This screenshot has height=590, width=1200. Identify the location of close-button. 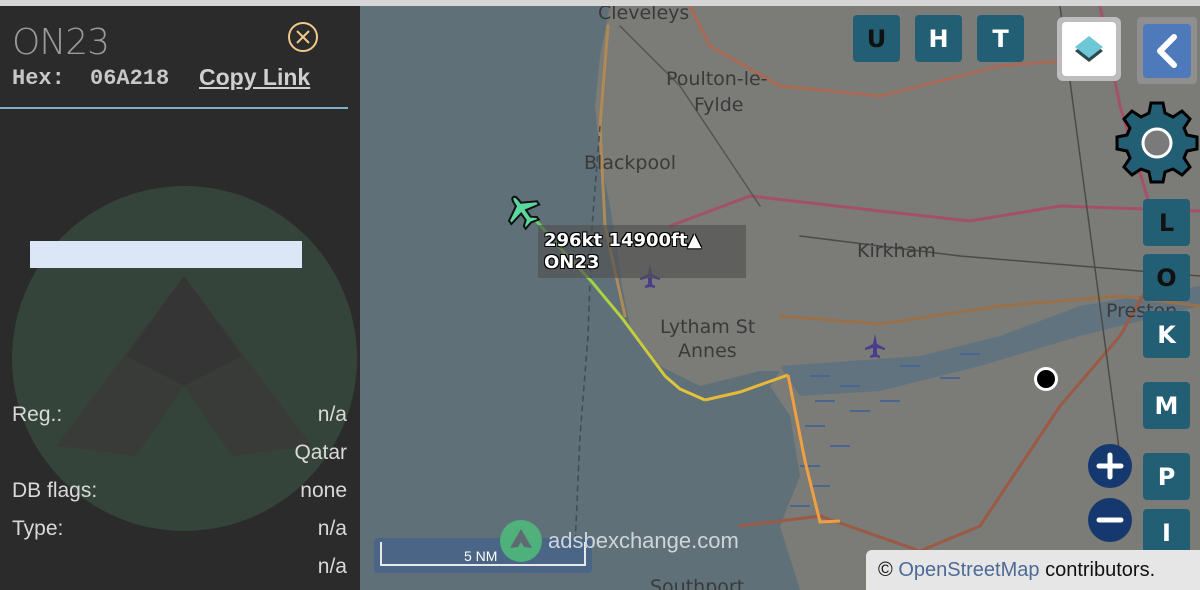
(303, 37).